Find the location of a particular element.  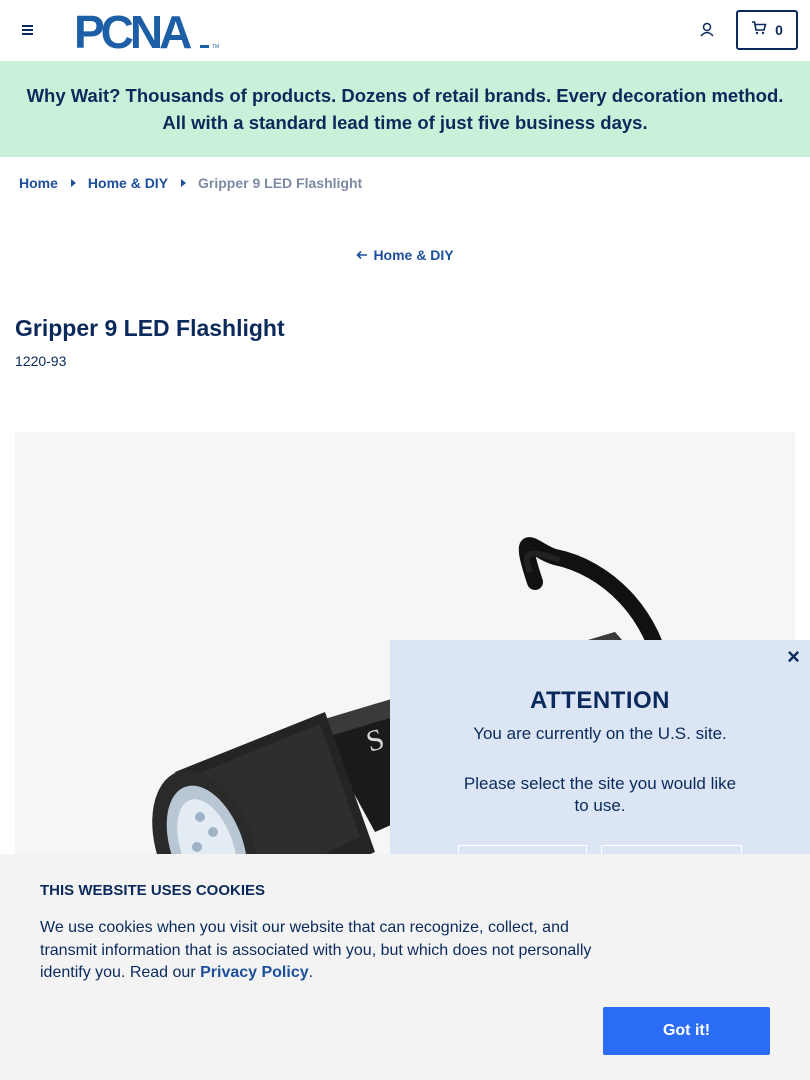

breadcrumb-current: Gripper 9 LED Flashlight is located at coordinates (280, 183).